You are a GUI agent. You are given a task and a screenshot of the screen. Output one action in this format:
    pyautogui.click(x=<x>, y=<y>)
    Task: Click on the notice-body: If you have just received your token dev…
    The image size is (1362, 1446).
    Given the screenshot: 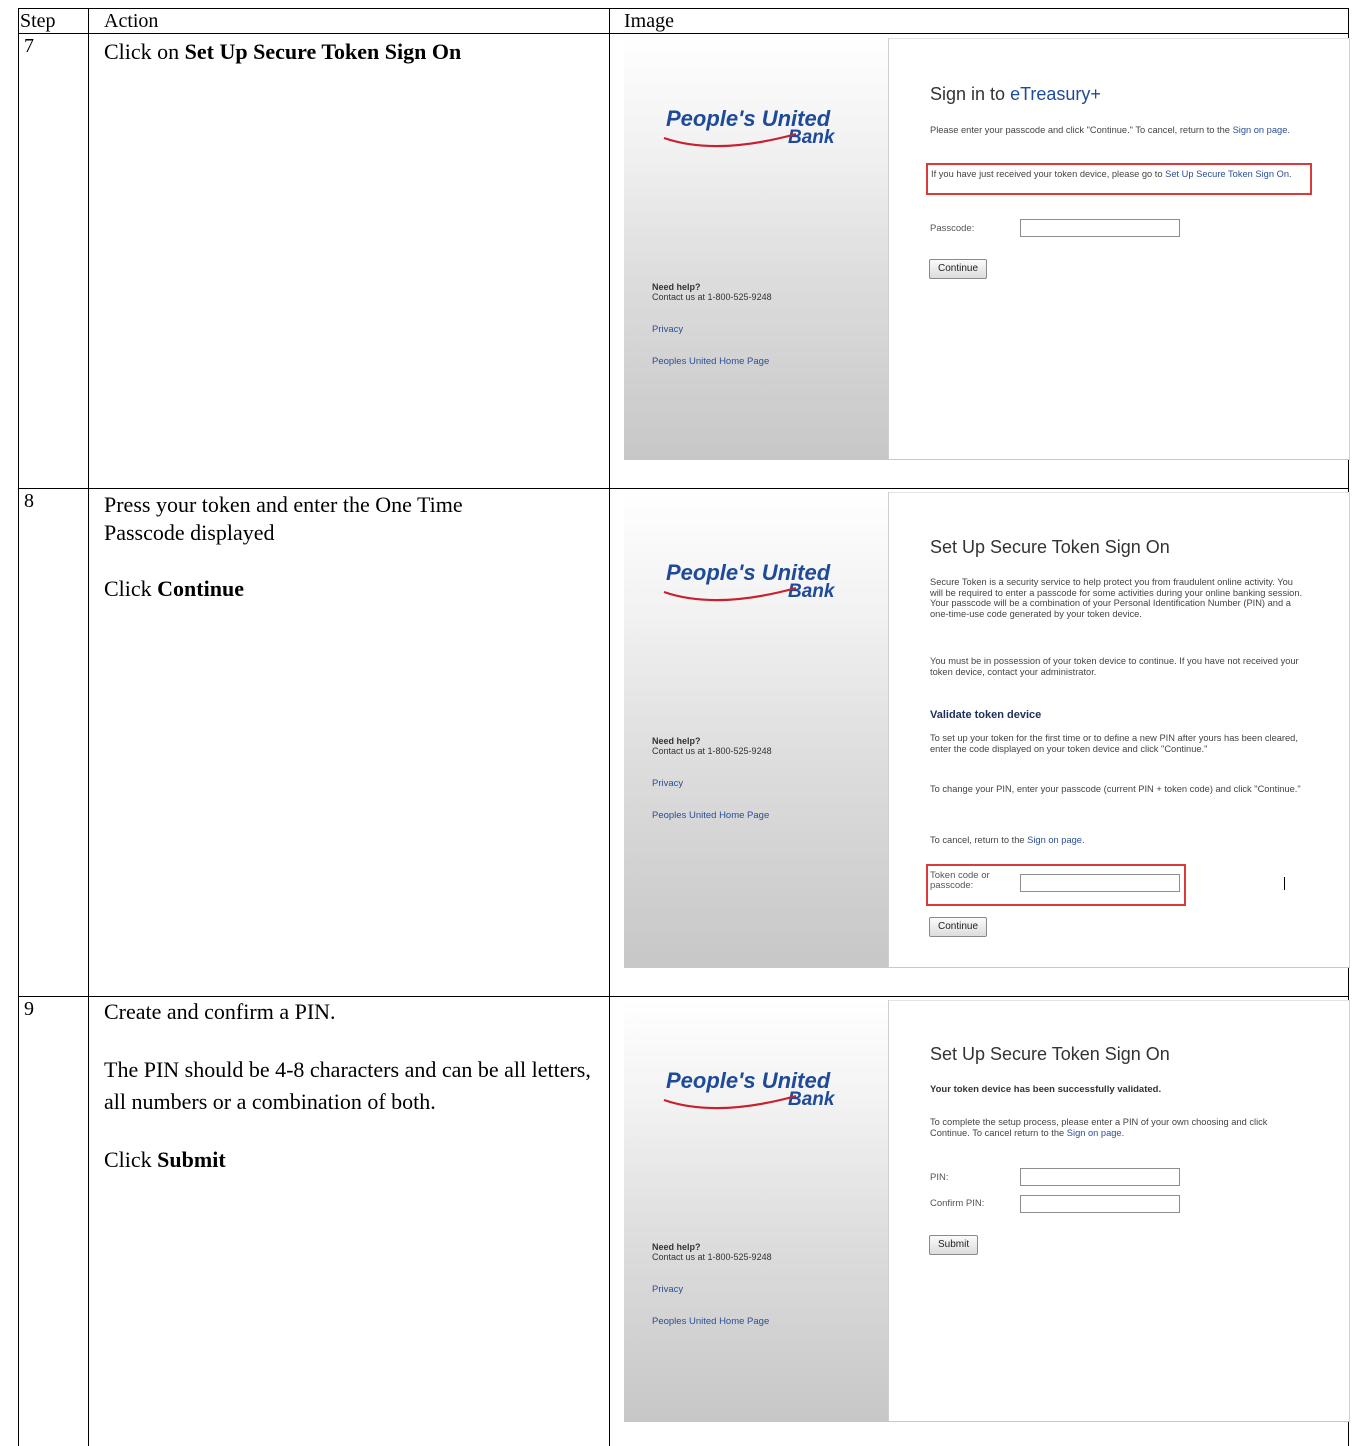 What is the action you would take?
    pyautogui.click(x=1048, y=174)
    